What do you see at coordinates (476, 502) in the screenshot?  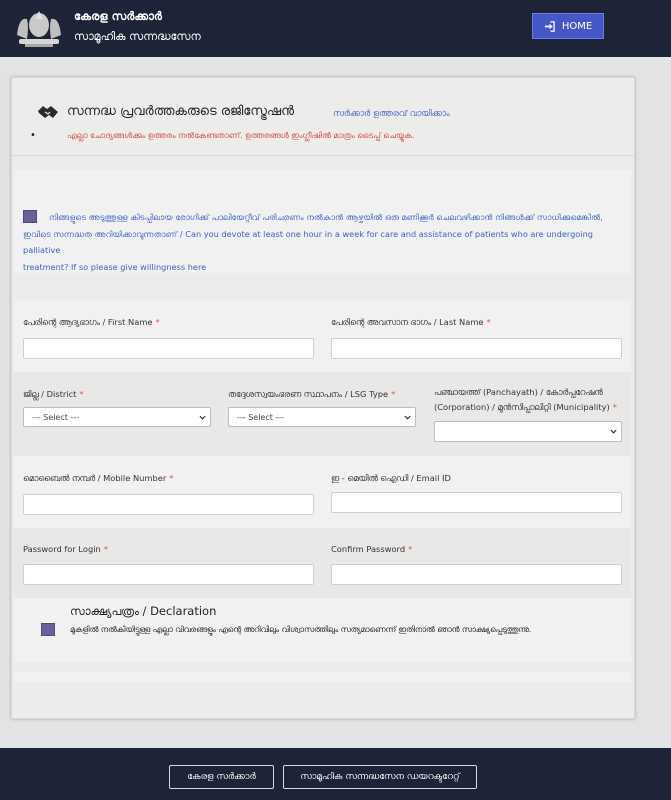 I see `email-input` at bounding box center [476, 502].